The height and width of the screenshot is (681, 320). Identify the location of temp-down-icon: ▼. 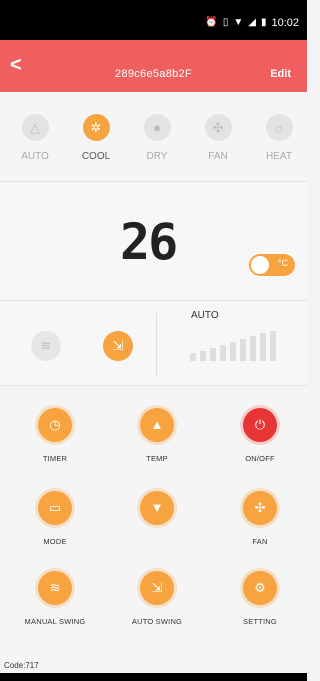
(157, 508).